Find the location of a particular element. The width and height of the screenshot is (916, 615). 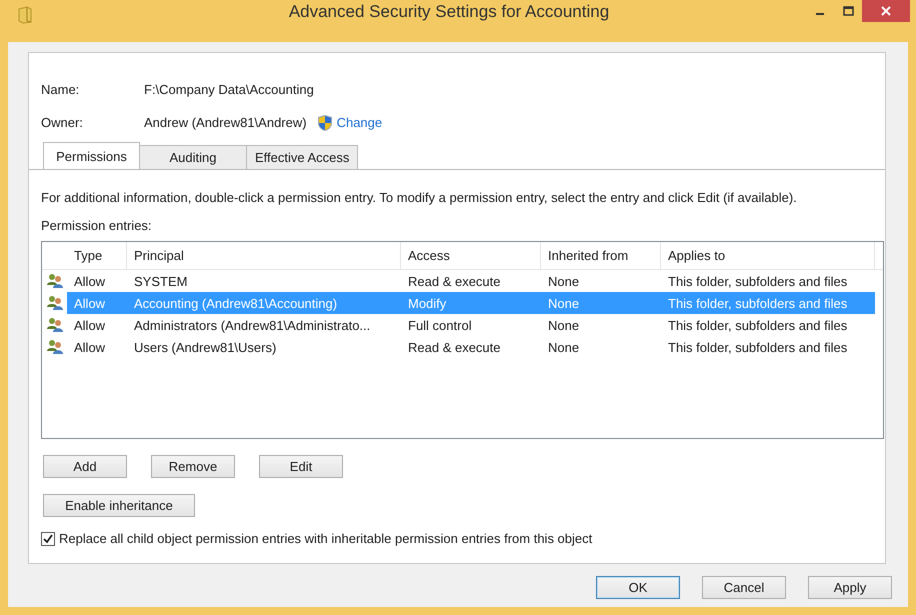

table-cell-text: Accounting (Andrew81\Accounting) is located at coordinates (235, 303).